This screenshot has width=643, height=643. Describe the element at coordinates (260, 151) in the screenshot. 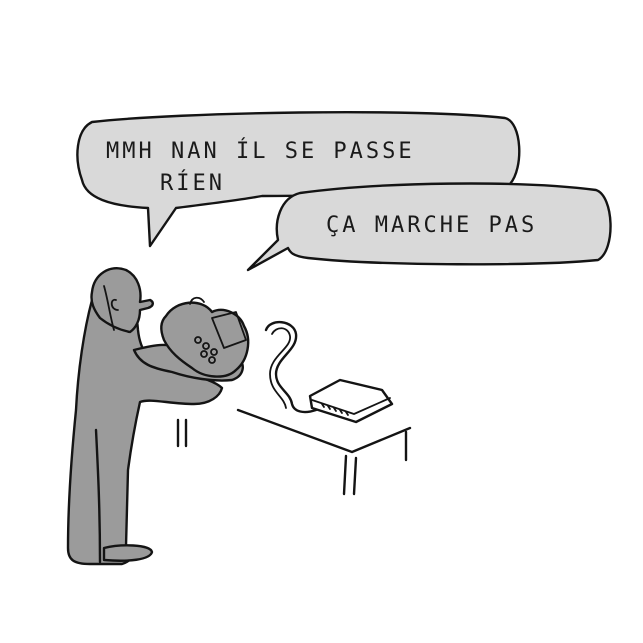

I see `speech-bubble-1-line-1: MMH NAN ÍL SE PASSE` at that location.